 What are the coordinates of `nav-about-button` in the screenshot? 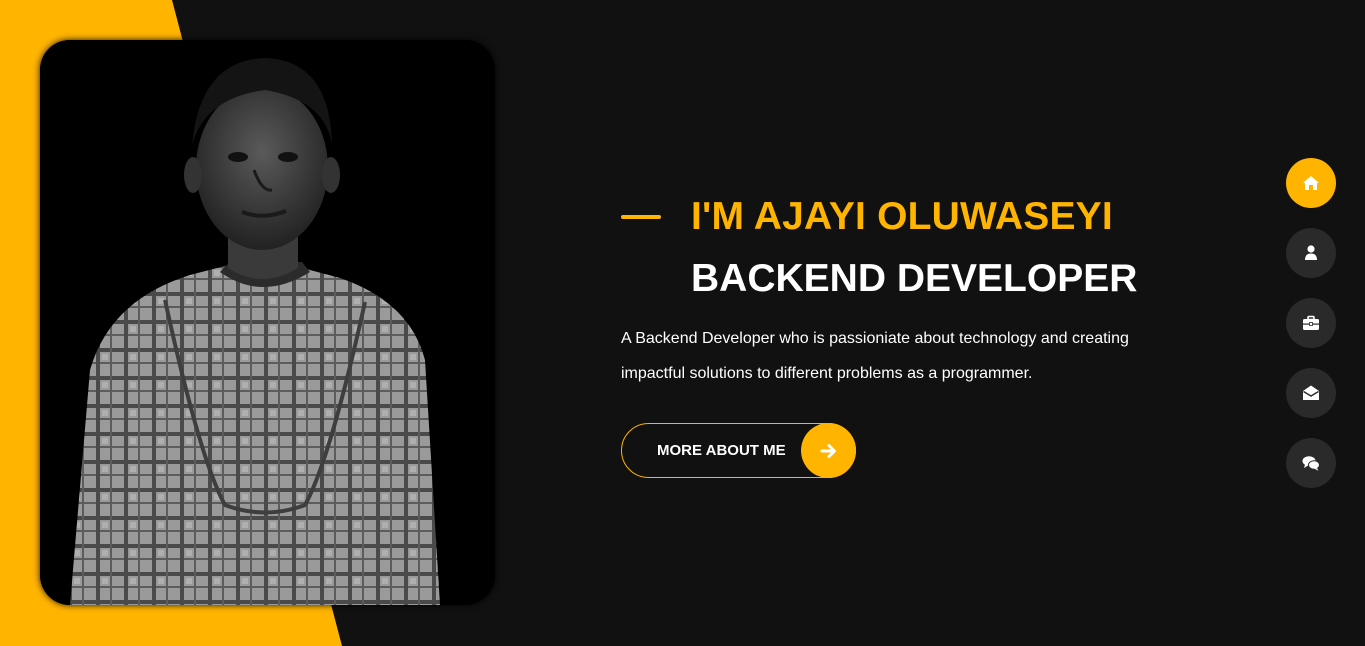 It's located at (1311, 253).